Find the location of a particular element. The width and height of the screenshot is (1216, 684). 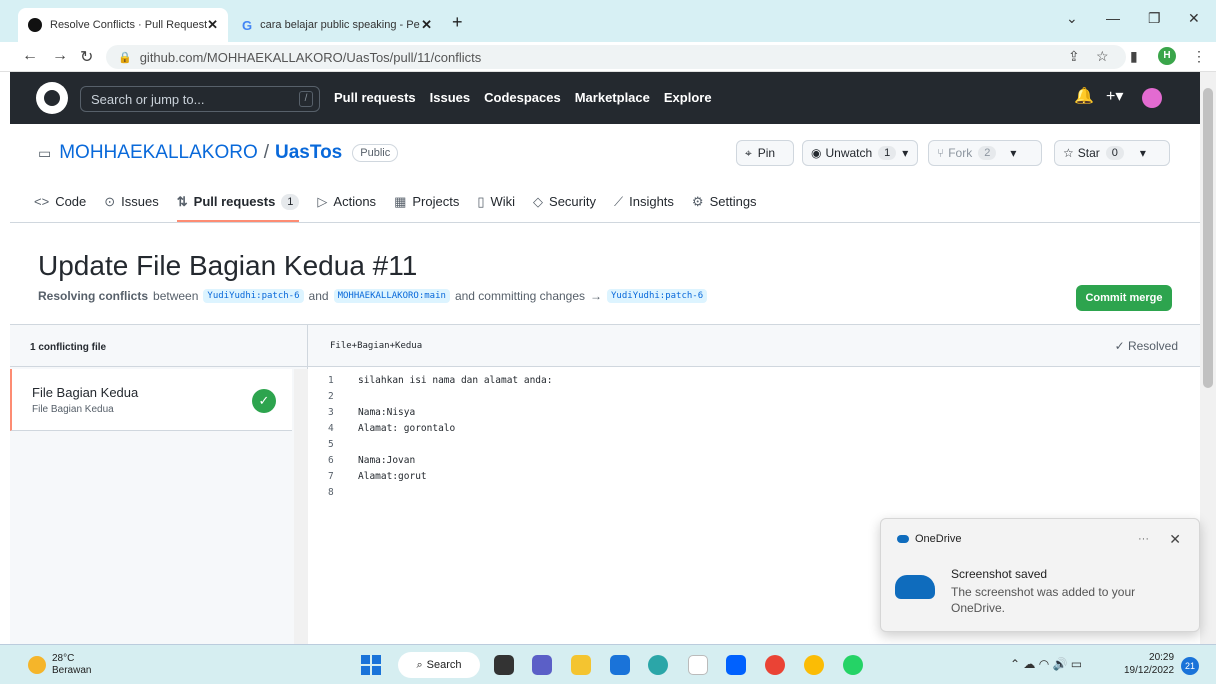

tab-label: Code is located at coordinates (71, 201).